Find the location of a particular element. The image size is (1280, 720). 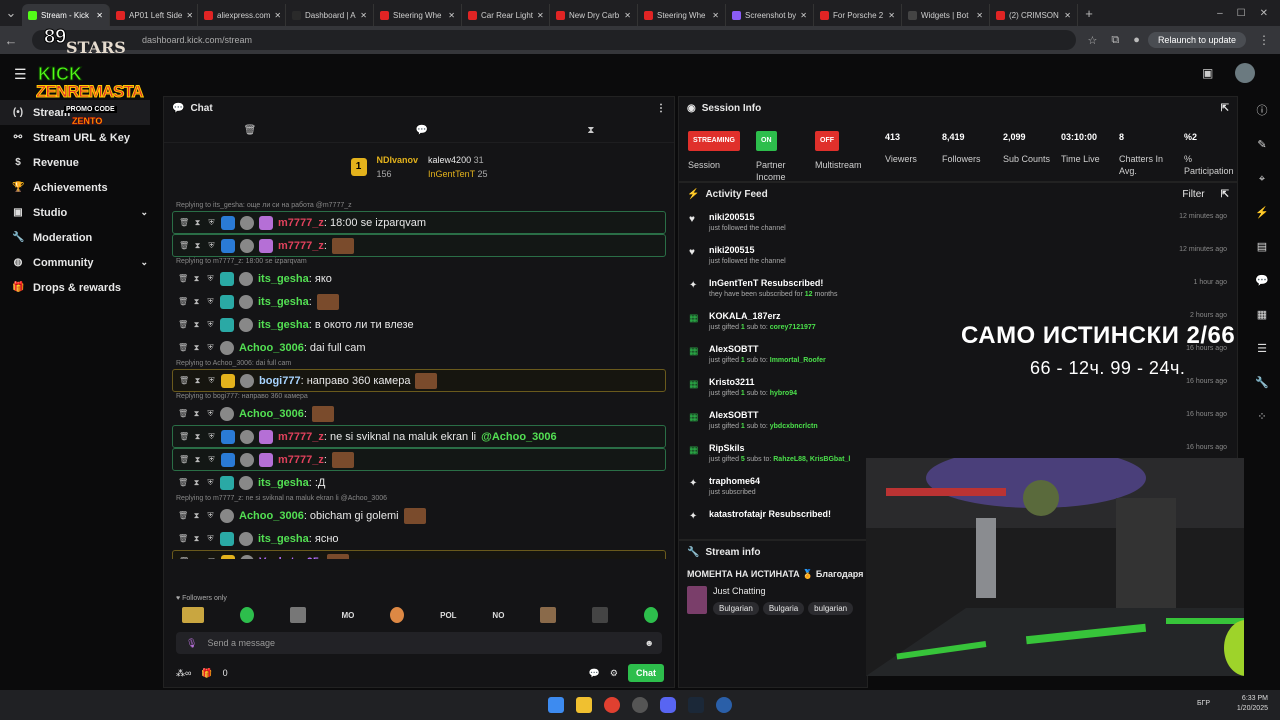

microphone-icon: 🎙 is located at coordinates (191, 643).